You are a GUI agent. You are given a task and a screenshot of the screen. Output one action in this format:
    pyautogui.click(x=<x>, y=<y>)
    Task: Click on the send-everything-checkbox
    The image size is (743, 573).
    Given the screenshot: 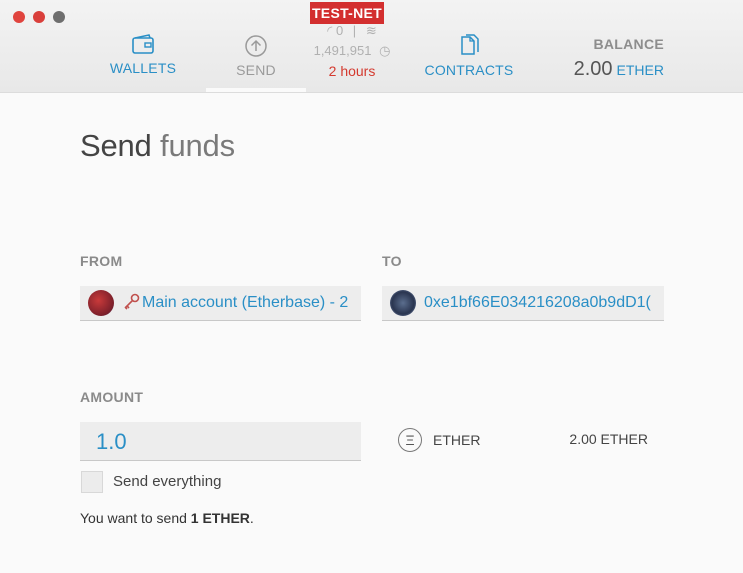 What is the action you would take?
    pyautogui.click(x=92, y=482)
    